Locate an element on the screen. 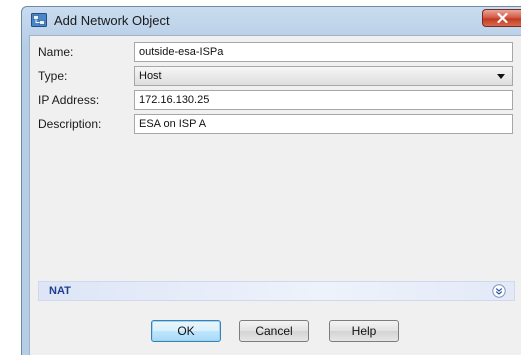  name-label: Name: is located at coordinates (56, 52).